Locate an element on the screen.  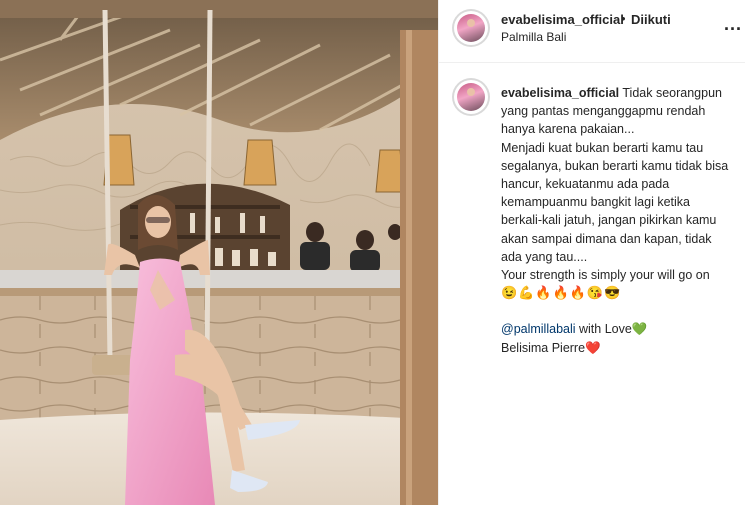
post-username: evabelisima_official is located at coordinates (562, 19).